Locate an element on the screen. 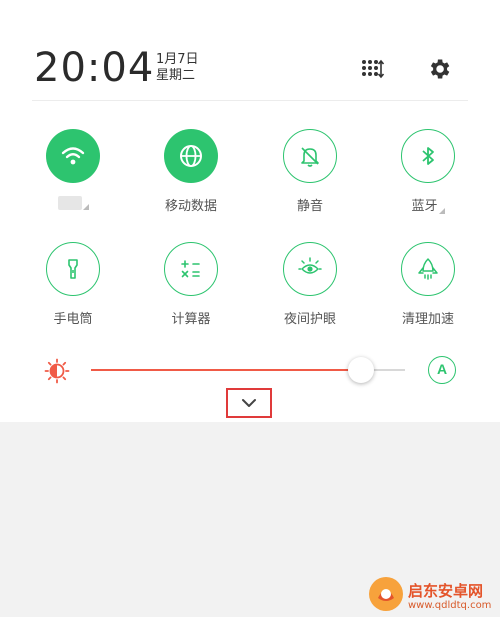  calculator-label: 计算器 is located at coordinates (191, 319).